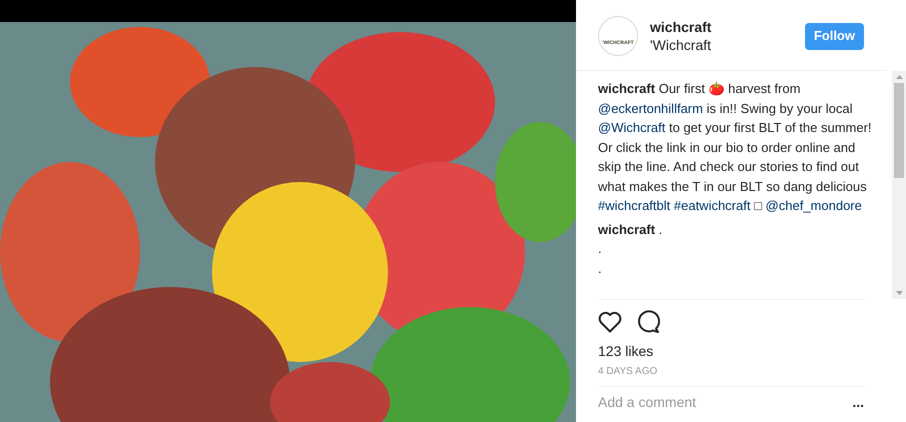  I want to click on caption-link: #eatwichcraft, so click(712, 205).